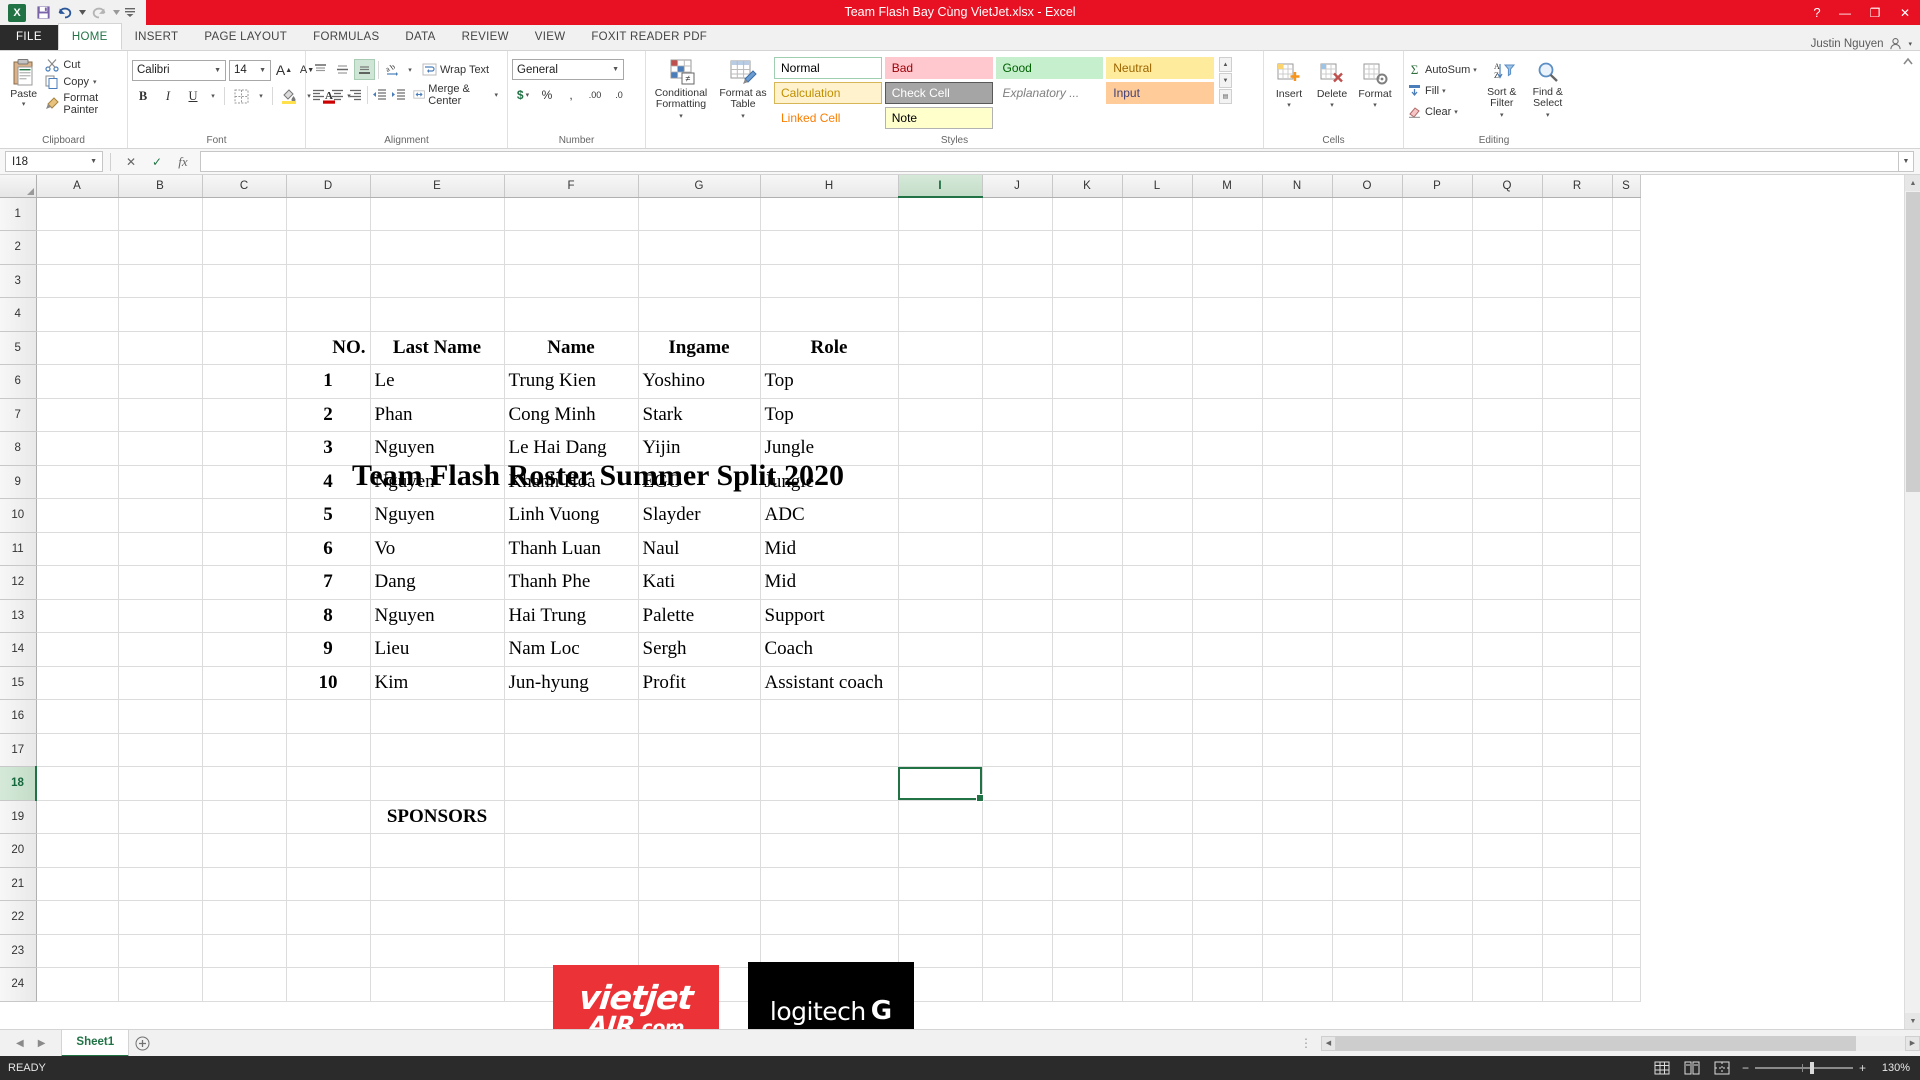 This screenshot has width=1920, height=1080. I want to click on cell-G10: Slayder, so click(699, 515).